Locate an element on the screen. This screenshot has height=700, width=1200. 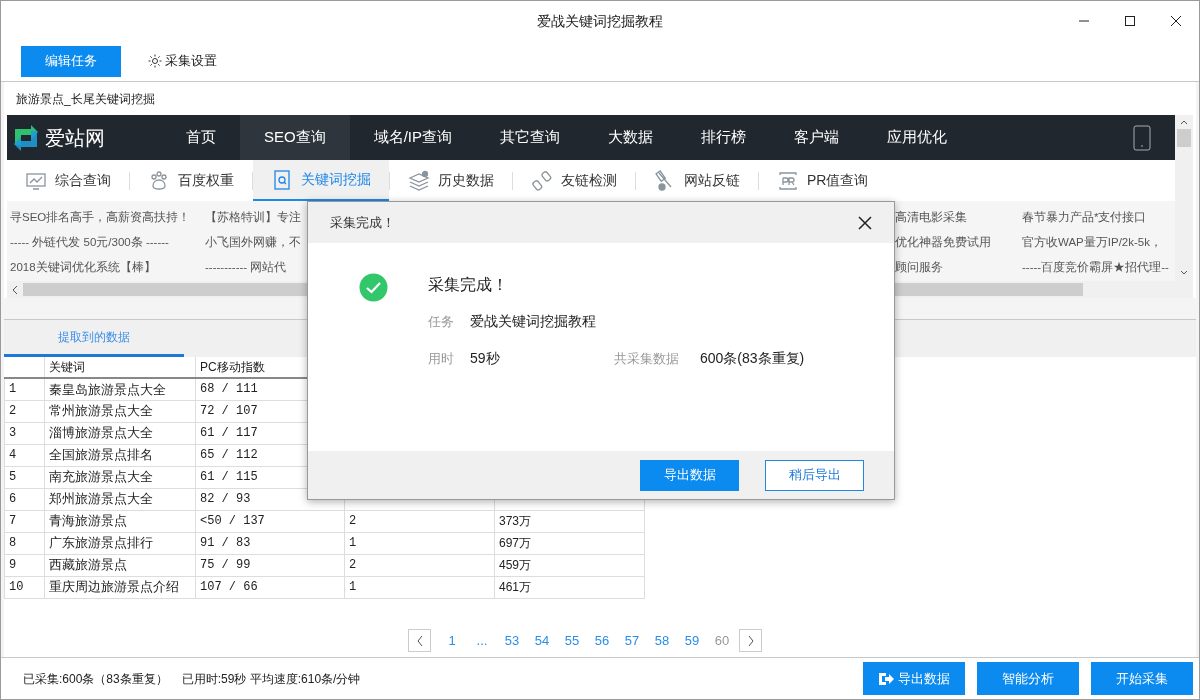
collected-count: 已采集:600条（83条重复） is located at coordinates (95, 679).